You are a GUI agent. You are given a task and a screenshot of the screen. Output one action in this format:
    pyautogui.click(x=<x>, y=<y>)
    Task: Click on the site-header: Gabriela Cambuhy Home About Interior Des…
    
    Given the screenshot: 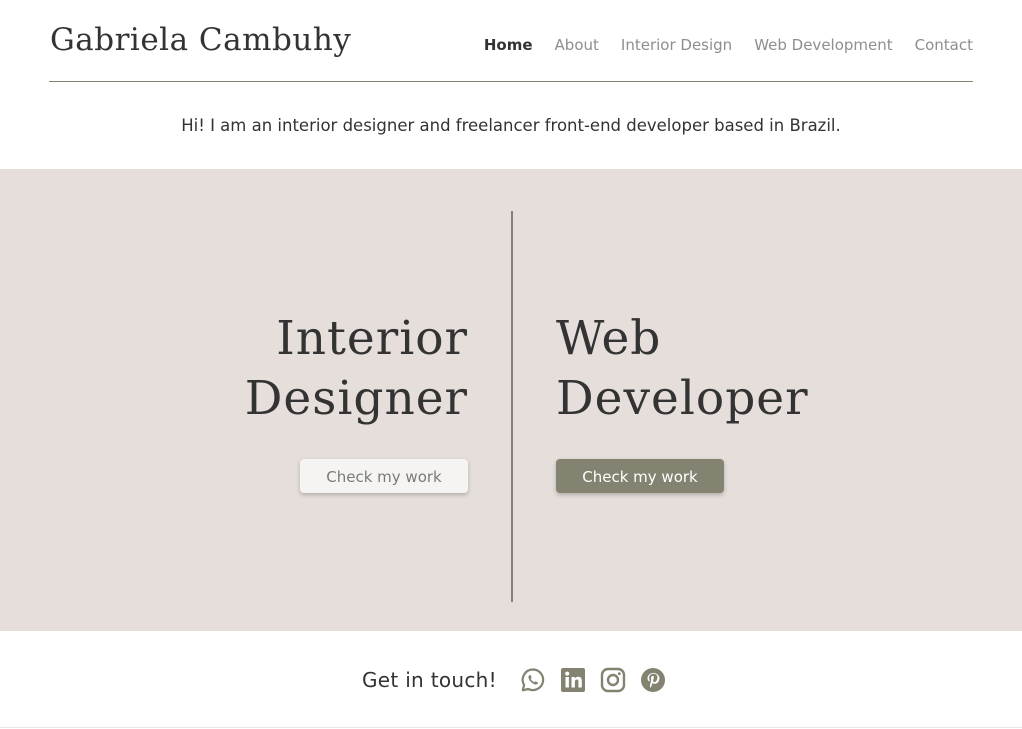 What is the action you would take?
    pyautogui.click(x=511, y=41)
    